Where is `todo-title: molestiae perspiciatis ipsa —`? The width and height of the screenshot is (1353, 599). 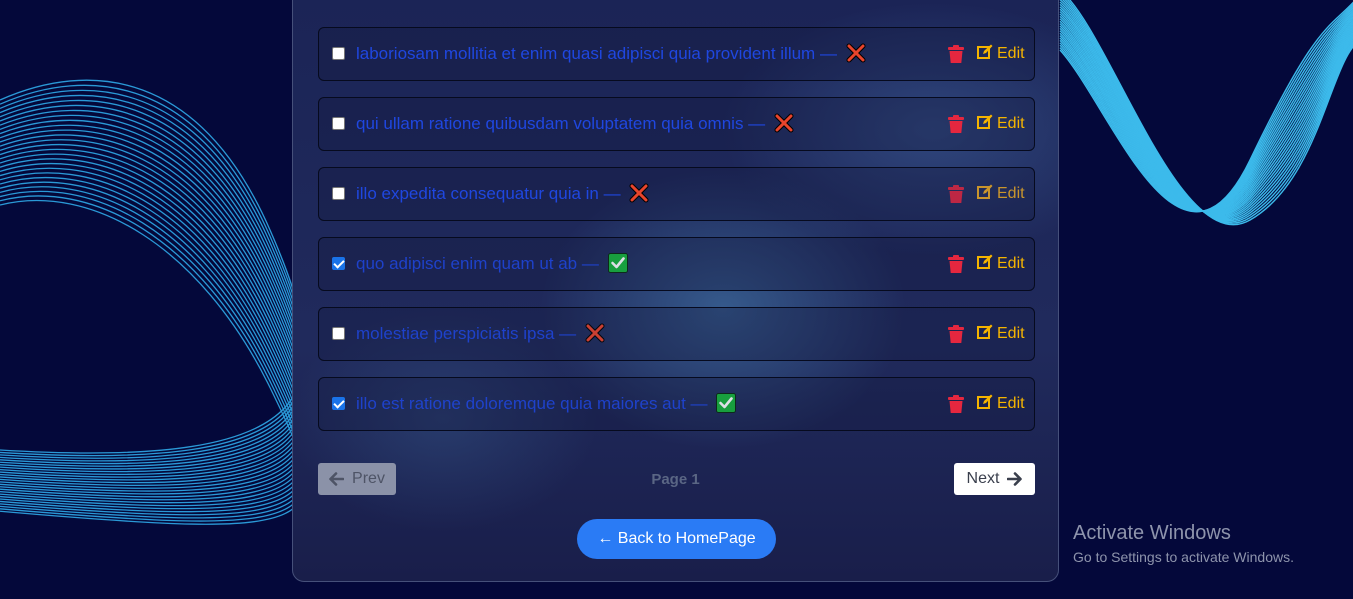
todo-title: molestiae perspiciatis ipsa — is located at coordinates (480, 333).